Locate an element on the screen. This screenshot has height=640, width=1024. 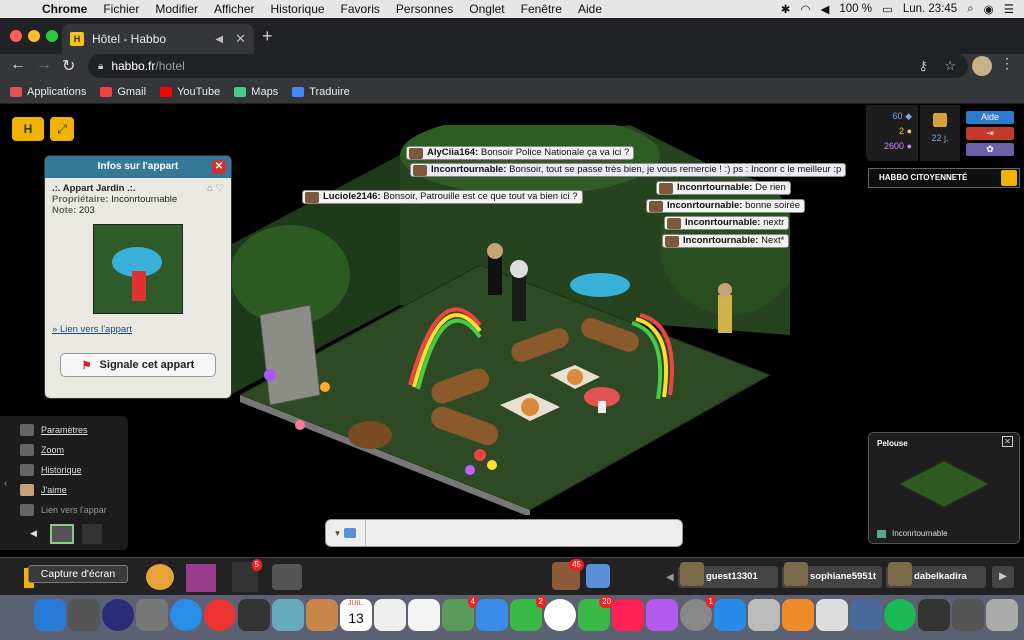
navigator-icon is located at coordinates (160, 577).